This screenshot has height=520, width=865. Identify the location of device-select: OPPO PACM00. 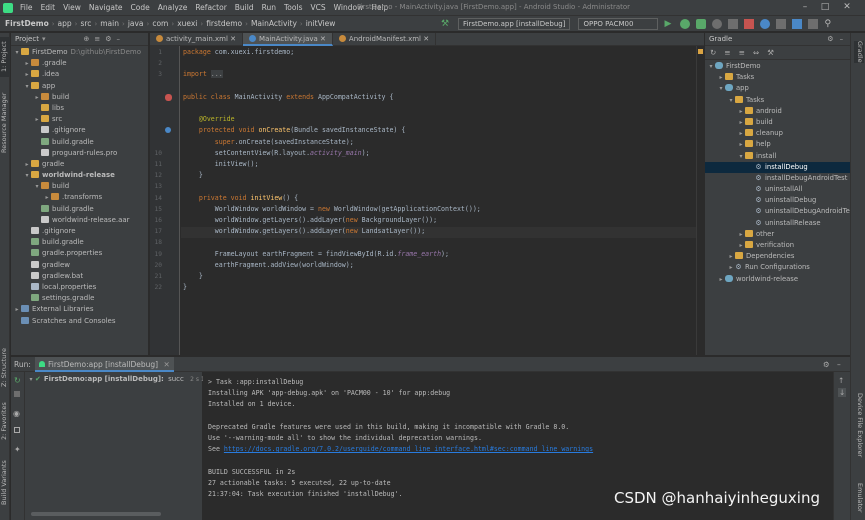
(618, 24).